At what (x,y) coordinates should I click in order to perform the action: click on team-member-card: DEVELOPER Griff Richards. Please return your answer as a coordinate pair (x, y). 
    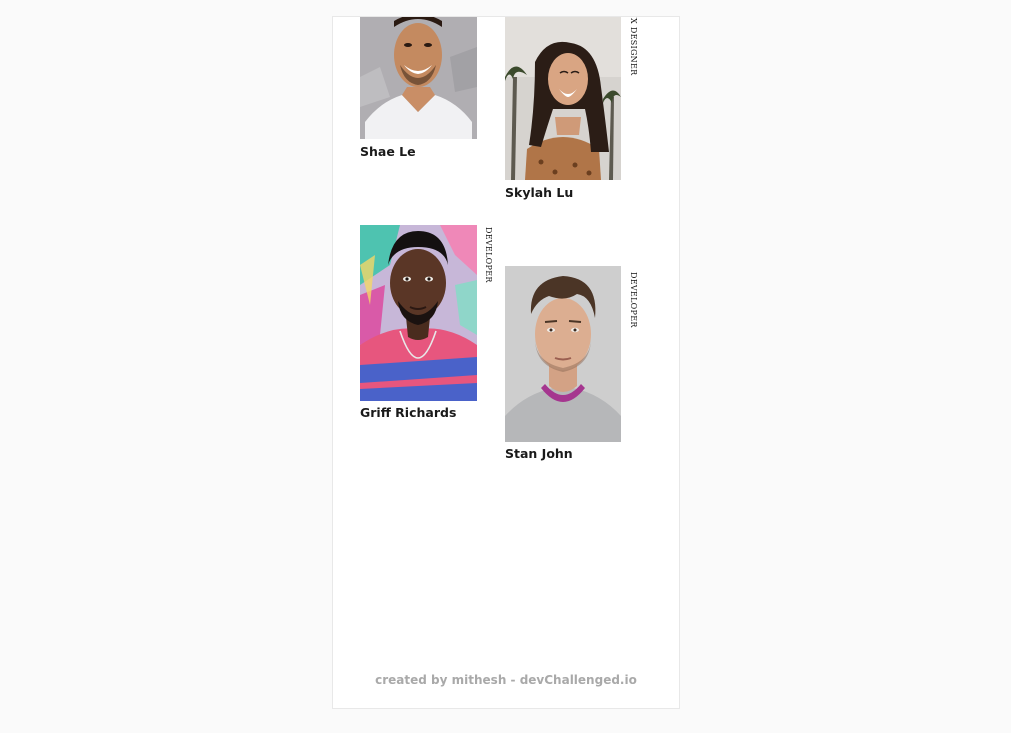
    Looking at the image, I should click on (430, 325).